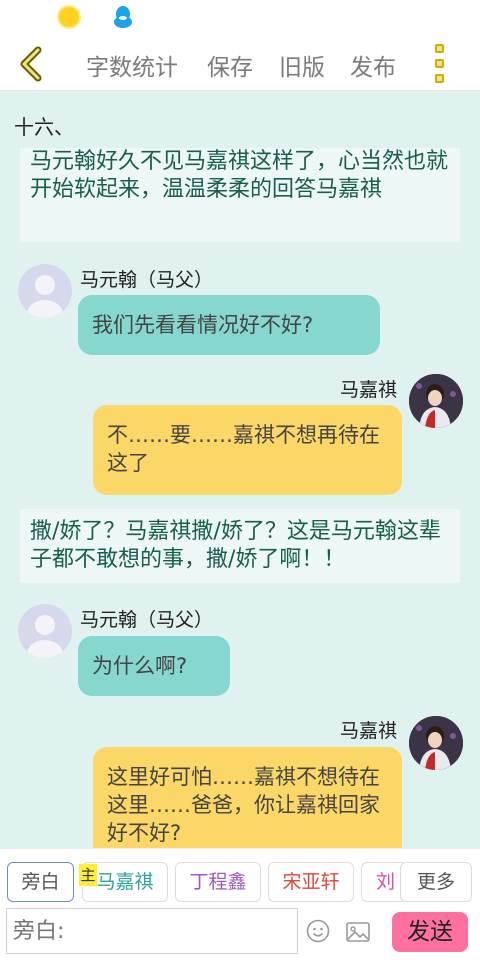 The image size is (480, 960). I want to click on send-button: 发送, so click(430, 932).